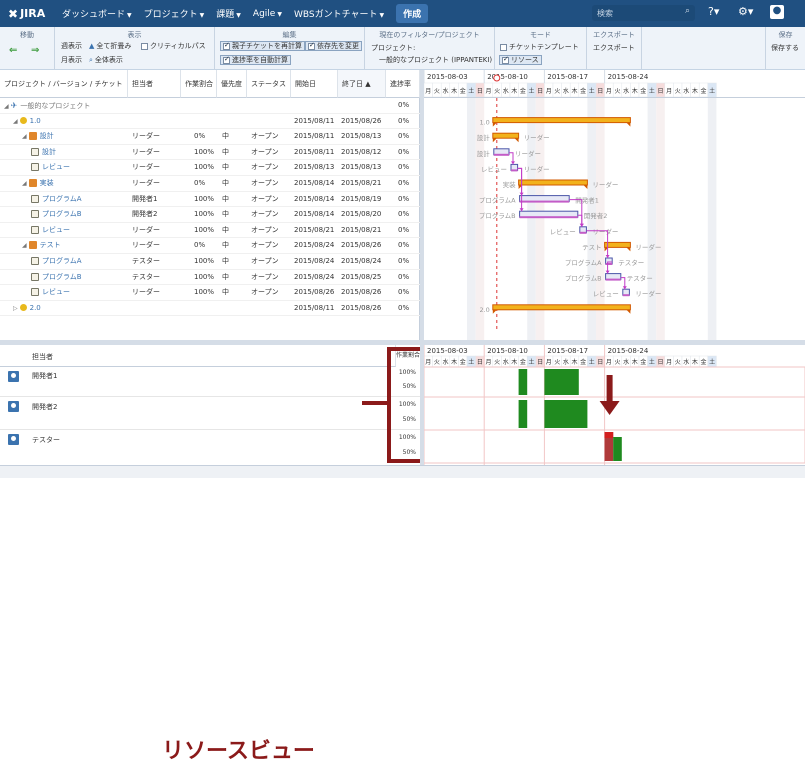  I want to click on arrow-left-icon: ⇐, so click(13, 50).